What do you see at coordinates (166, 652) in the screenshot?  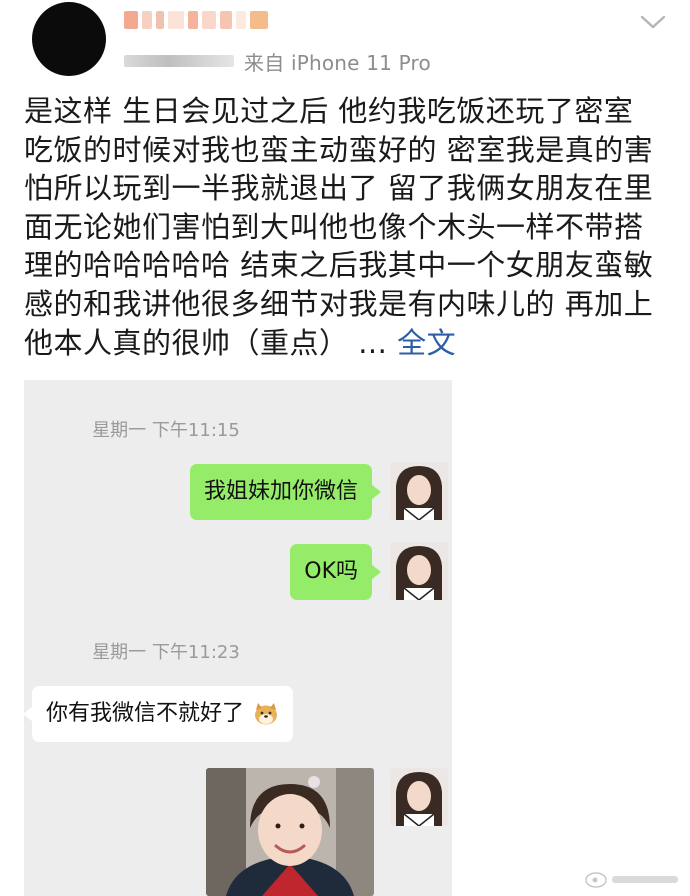 I see `chat-timestamp: 星期一 下午11:23` at bounding box center [166, 652].